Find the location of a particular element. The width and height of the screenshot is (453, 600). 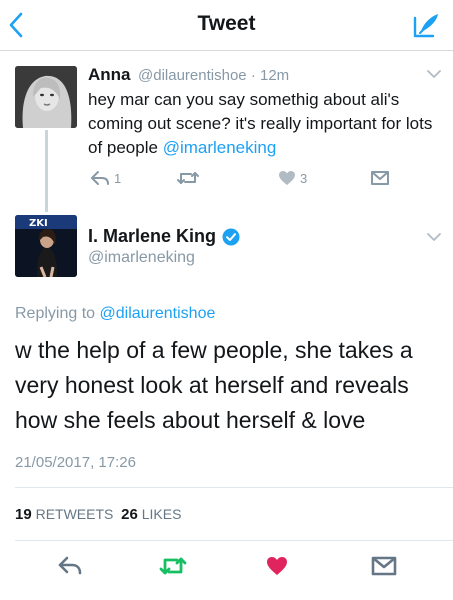

svg-text: ZKI is located at coordinates (38, 223).